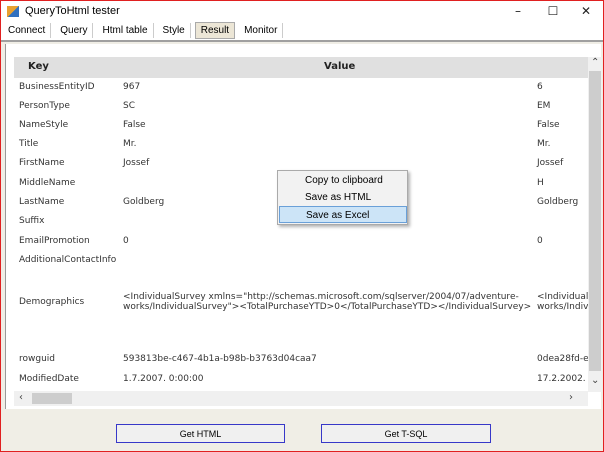 The image size is (604, 452). What do you see at coordinates (406, 433) in the screenshot?
I see `get-tsql-button: Get T-SQL` at bounding box center [406, 433].